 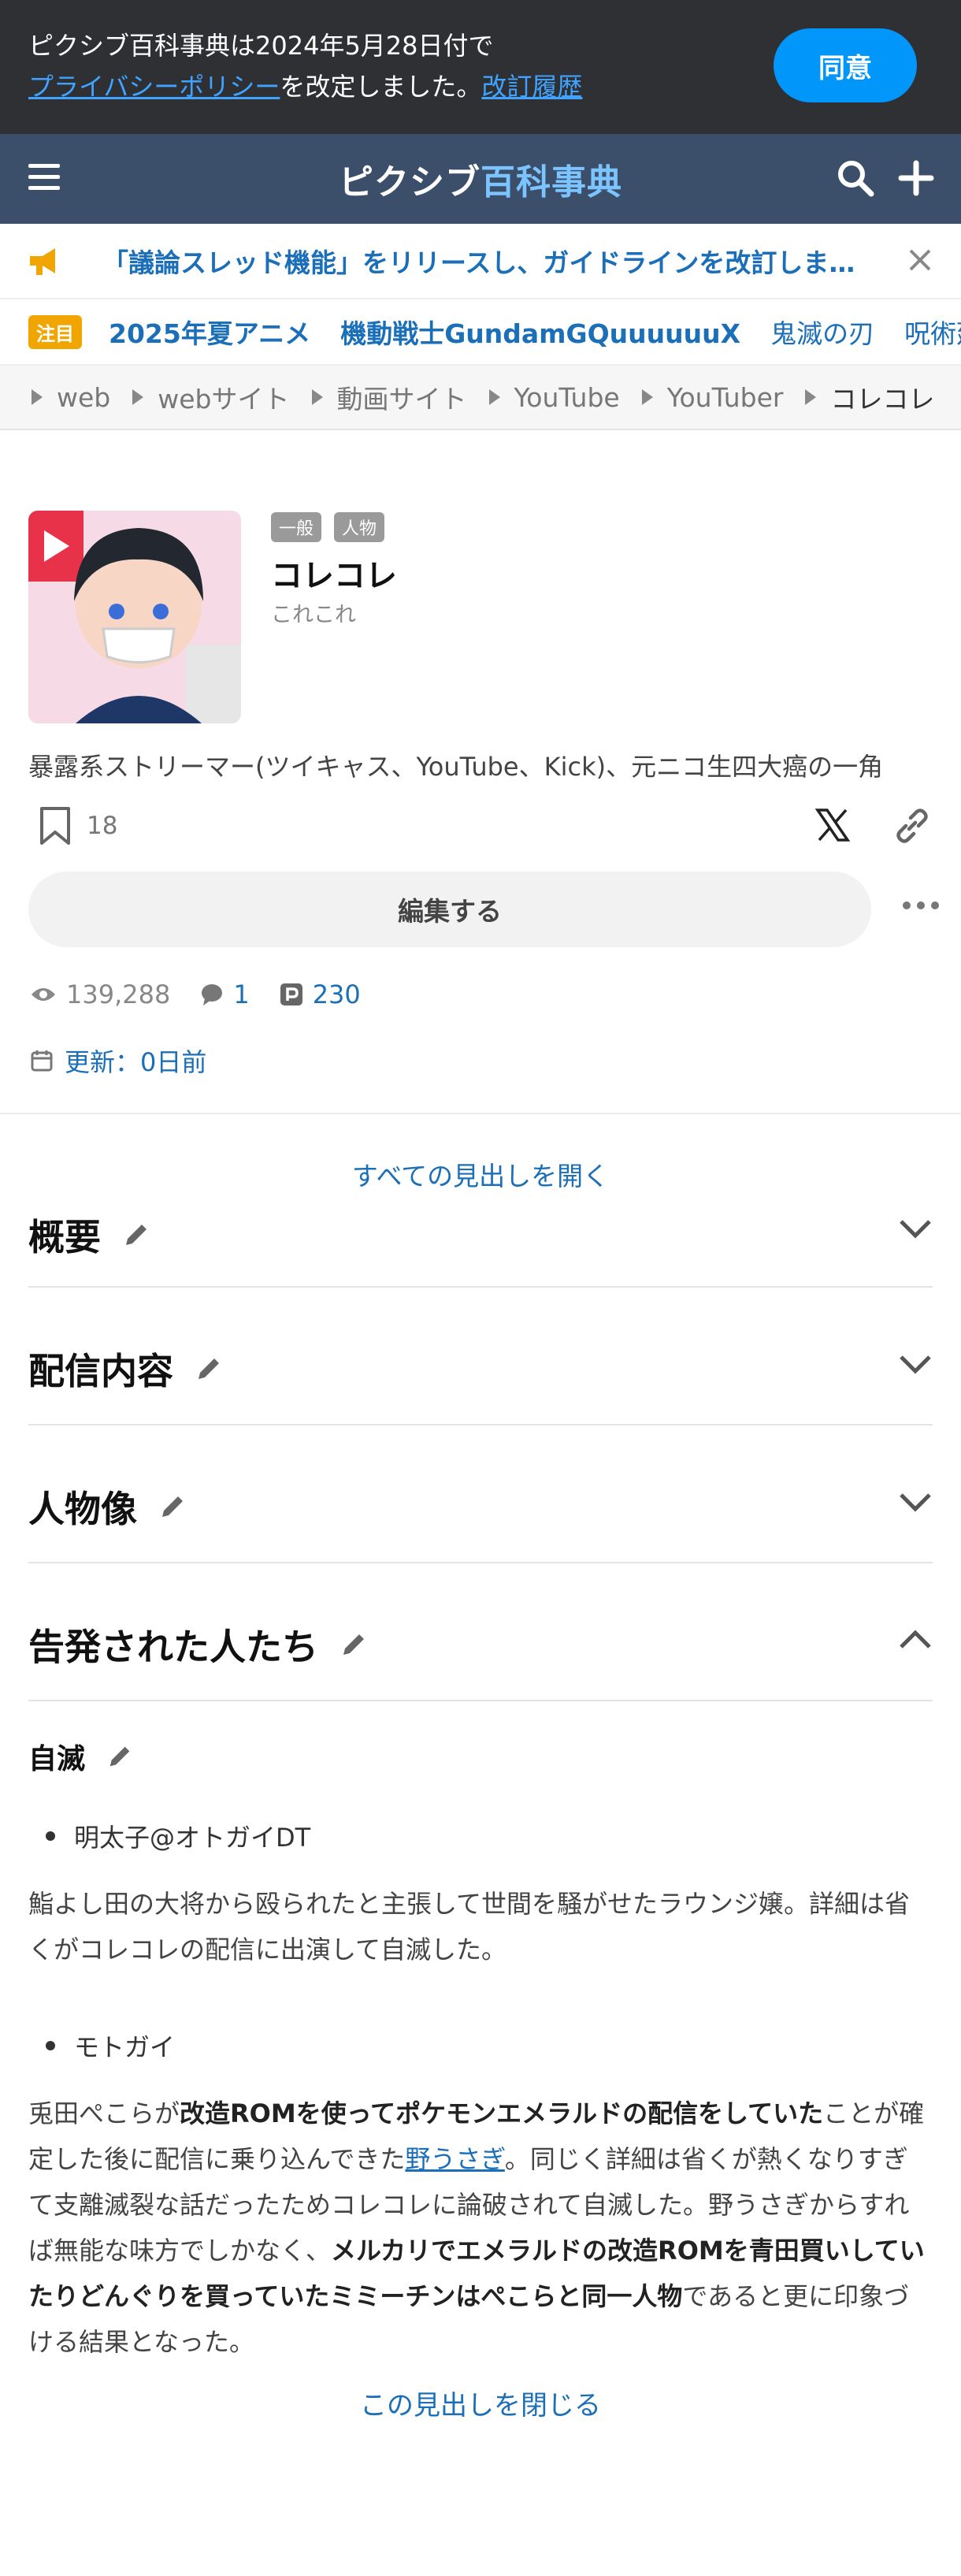 I want to click on section-title: 配信内容, so click(x=100, y=1371).